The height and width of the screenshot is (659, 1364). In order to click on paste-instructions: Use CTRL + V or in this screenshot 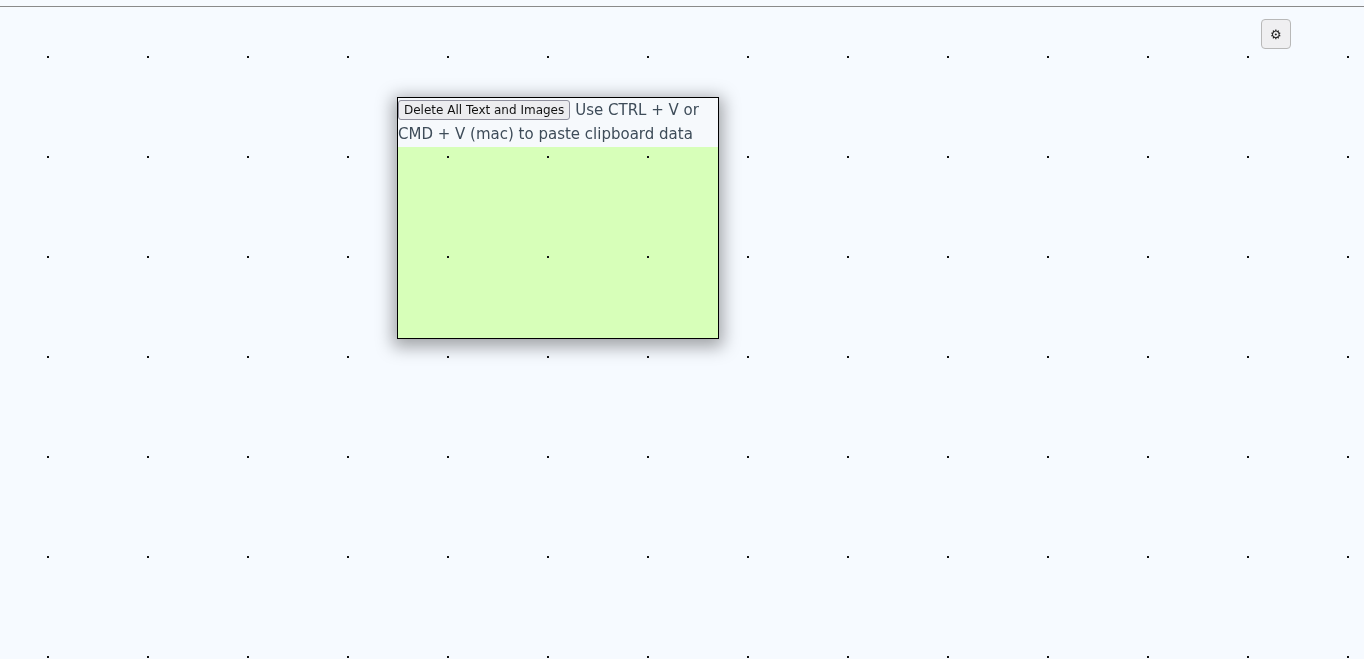, I will do `click(637, 110)`.